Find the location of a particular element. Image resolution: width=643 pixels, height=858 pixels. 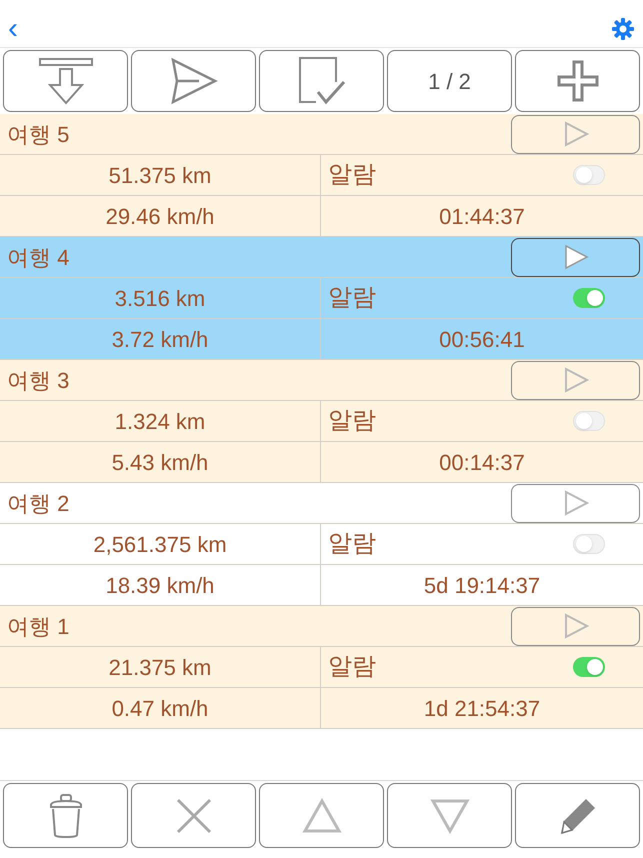

duration: 00:56:41 is located at coordinates (482, 340).